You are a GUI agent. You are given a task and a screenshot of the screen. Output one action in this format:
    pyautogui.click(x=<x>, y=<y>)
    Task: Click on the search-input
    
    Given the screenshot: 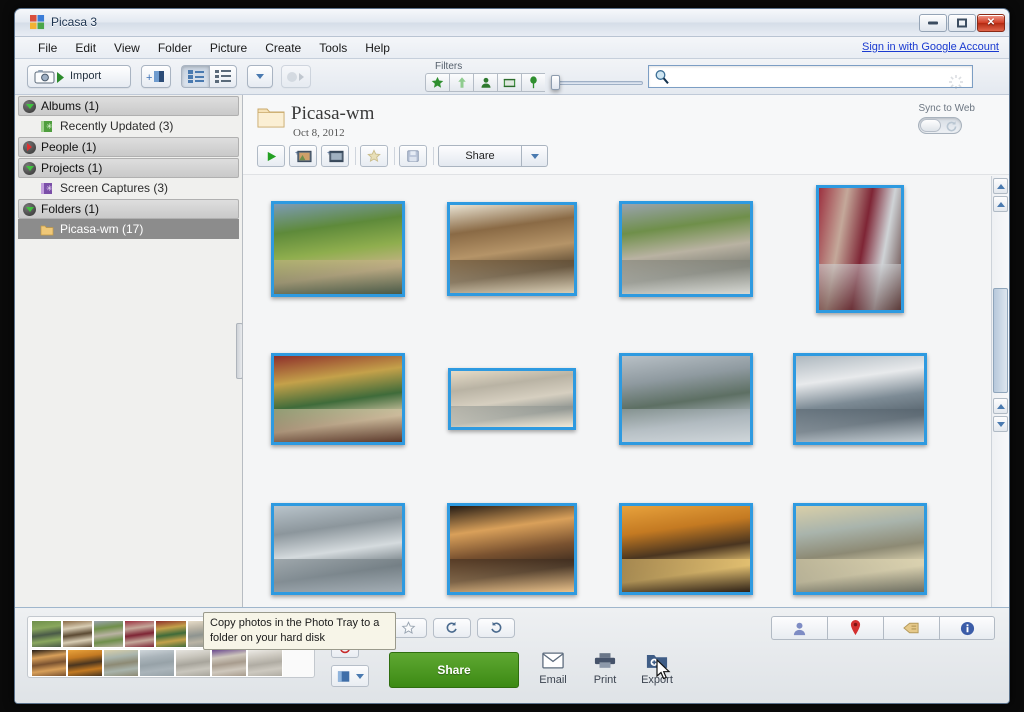 What is the action you would take?
    pyautogui.click(x=820, y=77)
    